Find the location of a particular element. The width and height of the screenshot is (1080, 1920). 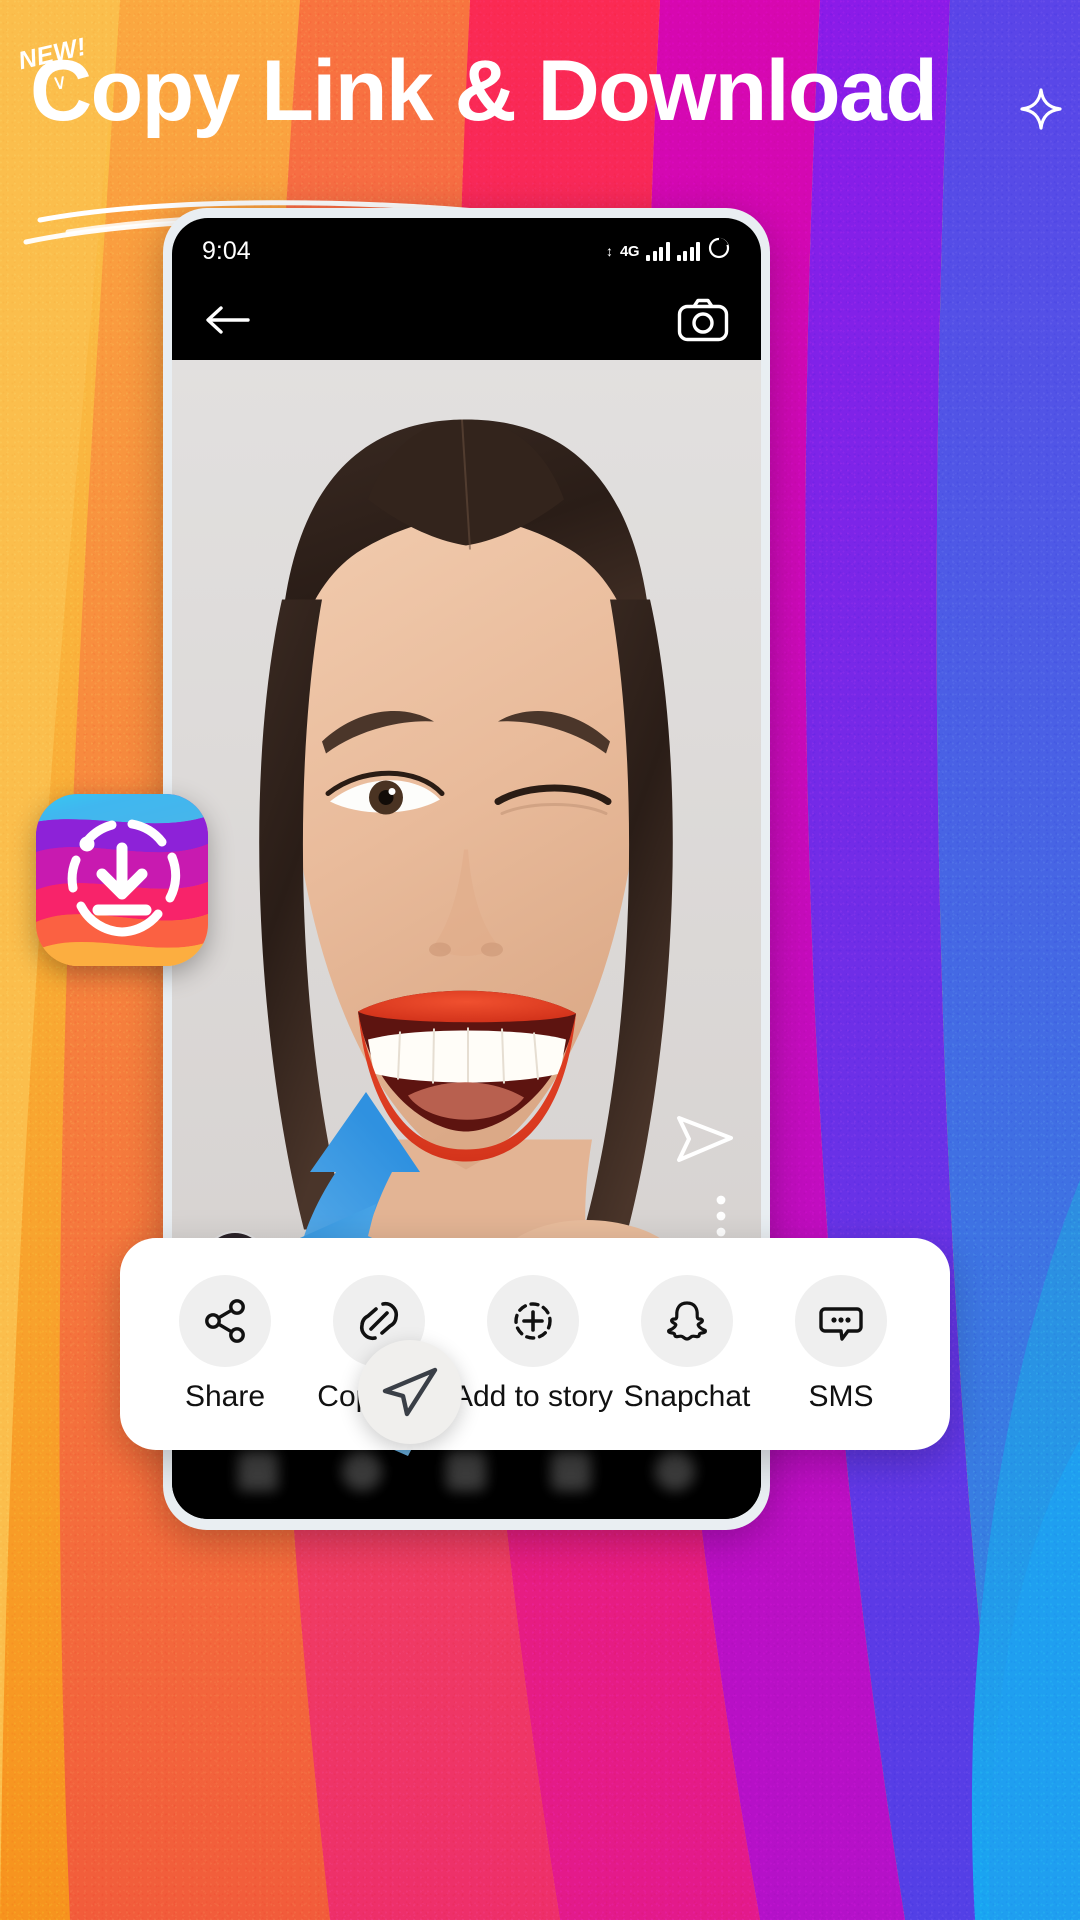

camera-icon is located at coordinates (703, 322).